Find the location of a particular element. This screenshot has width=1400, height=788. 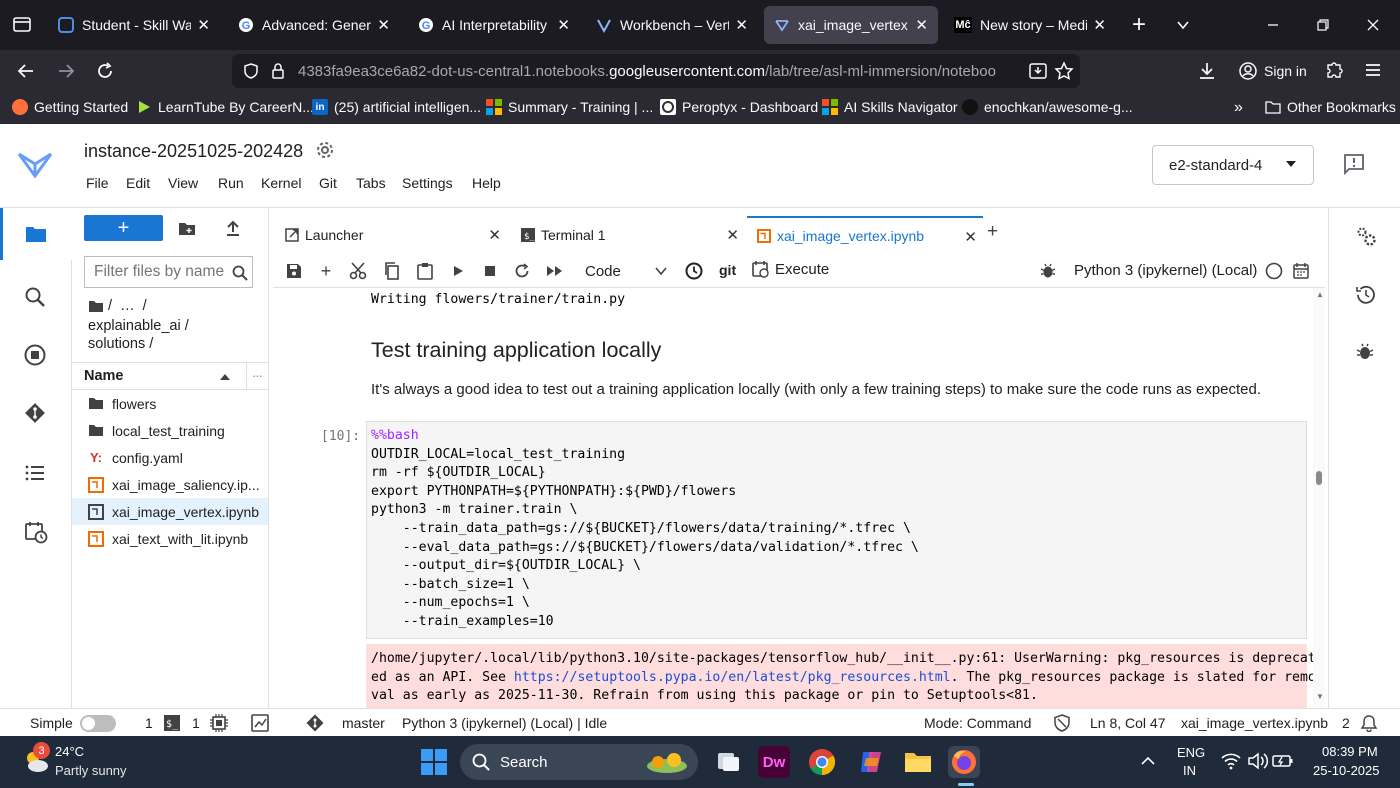

new-tab-icon: + is located at coordinates (1139, 24).